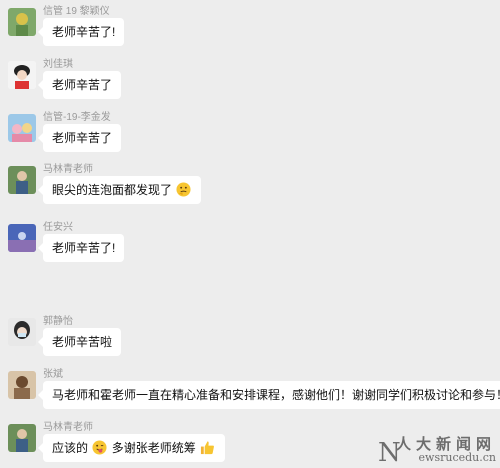 The image size is (500, 468). Describe the element at coordinates (276, 395) in the screenshot. I see `message-text: 马老师和霍老师一直在精心准备和安排课程，感谢他们！谢谢同学们积极讨论和参与！` at that location.